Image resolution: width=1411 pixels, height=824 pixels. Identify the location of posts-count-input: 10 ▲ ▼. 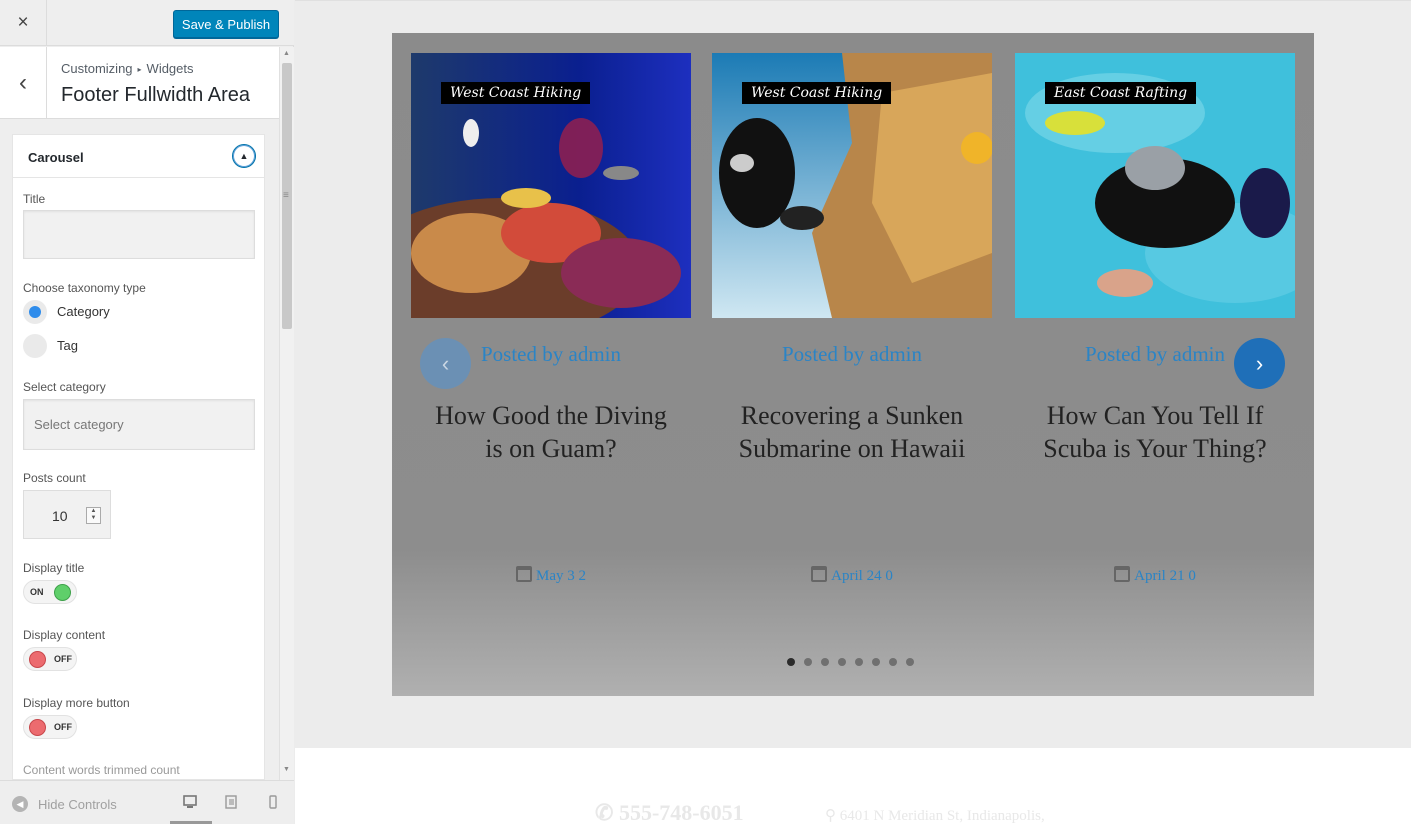
(67, 514).